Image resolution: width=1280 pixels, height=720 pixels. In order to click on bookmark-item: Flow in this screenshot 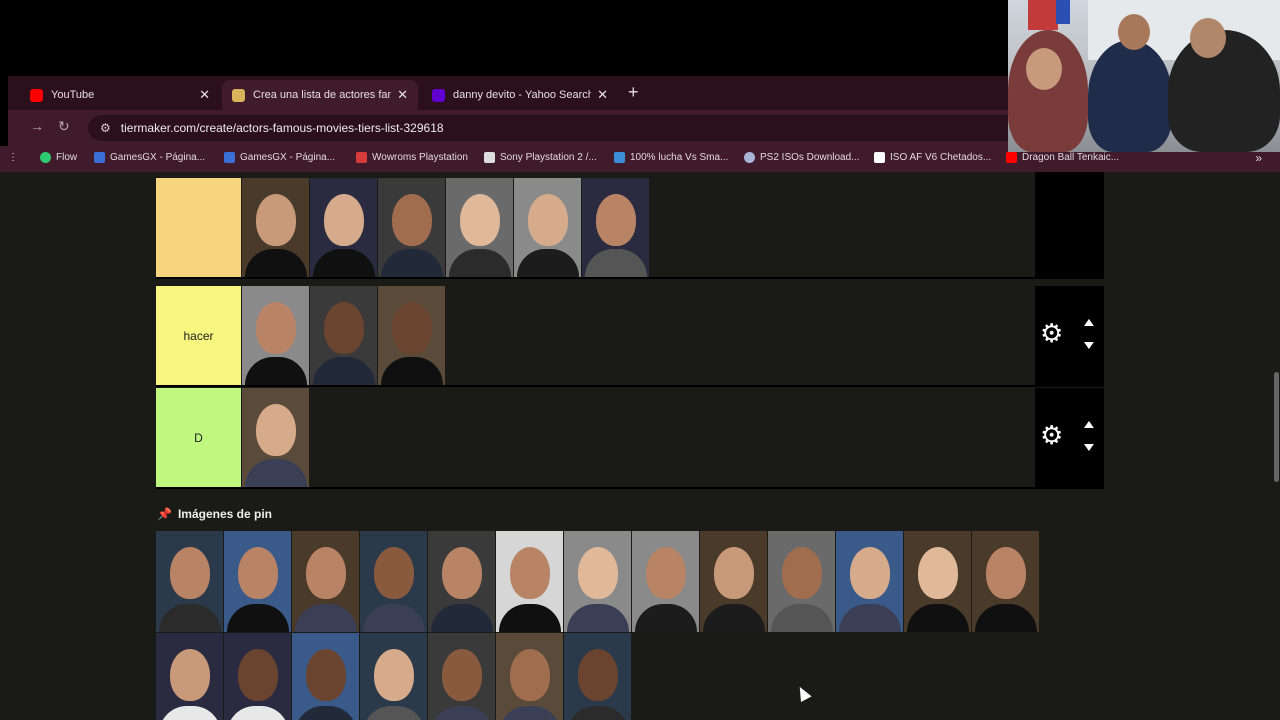, I will do `click(58, 157)`.